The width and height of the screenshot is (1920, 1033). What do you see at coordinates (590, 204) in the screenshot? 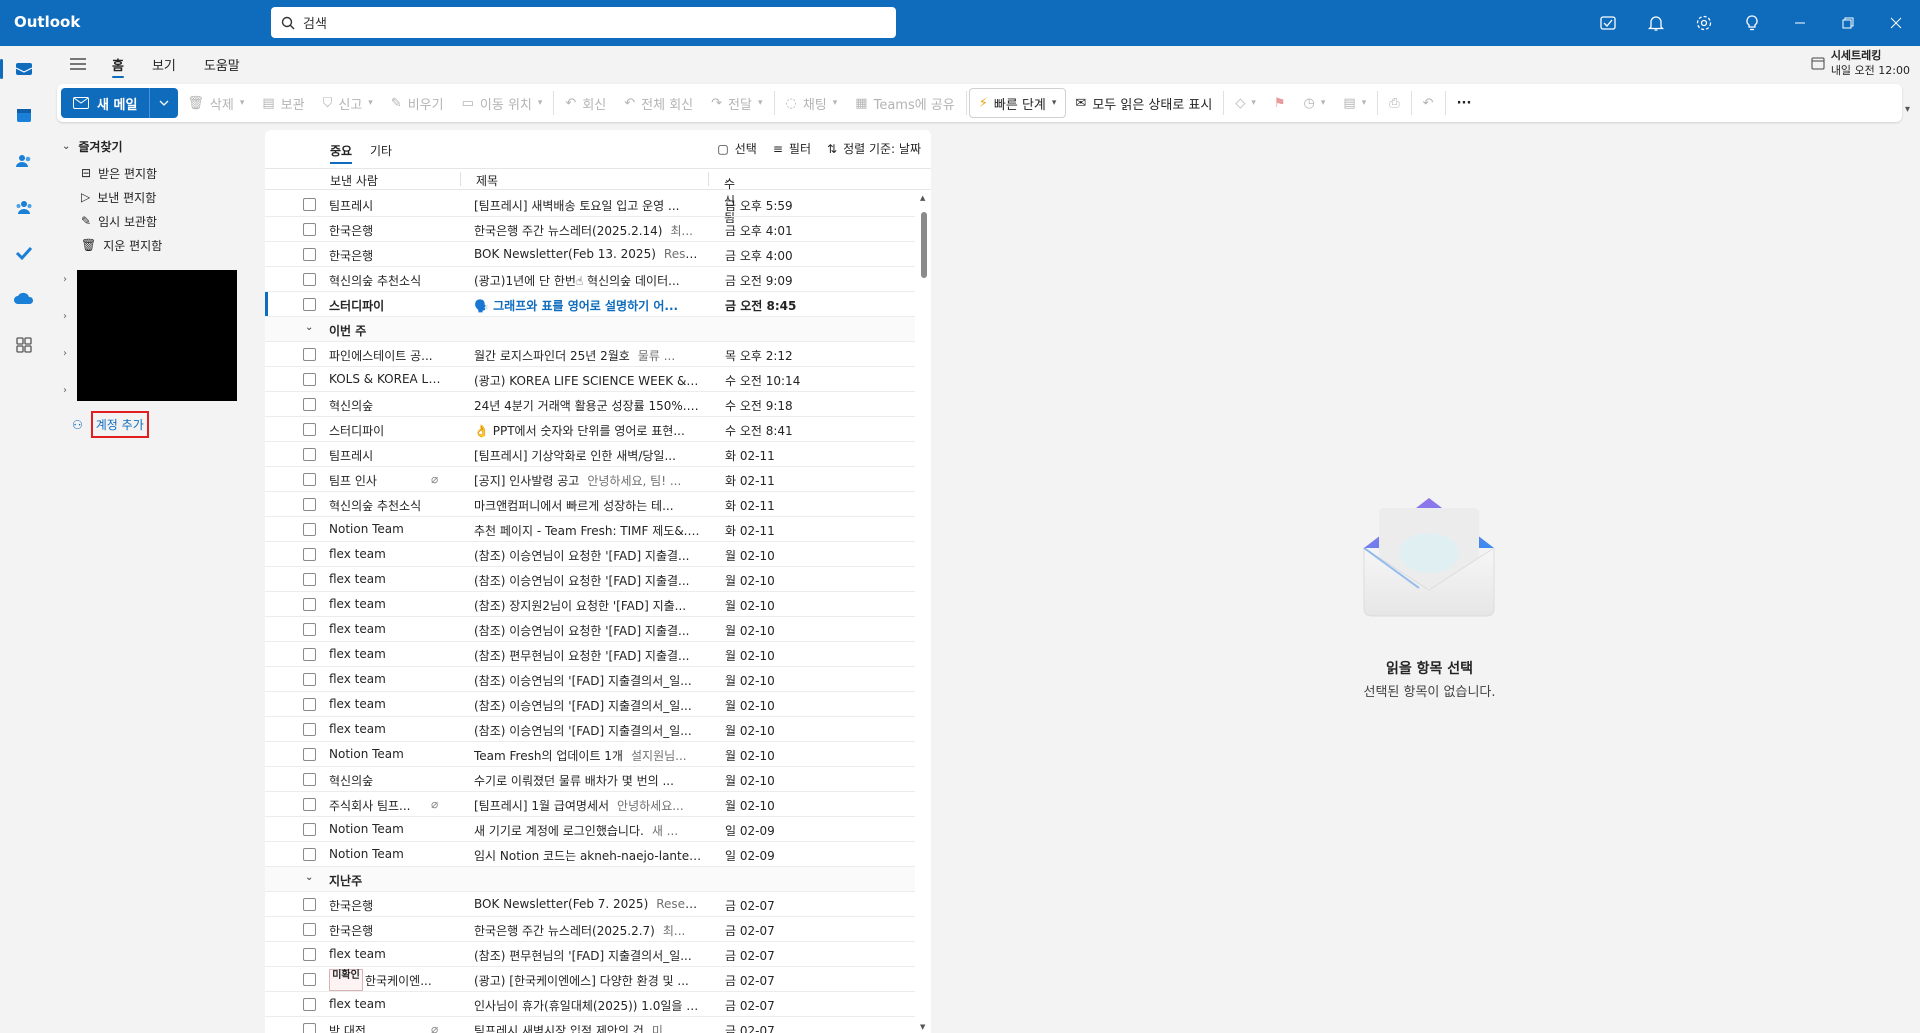
I see `message-row: 팀프레시 [팀프레시] 새벽배송 토요일 입고 운영 ... 금 오후 5:59` at bounding box center [590, 204].